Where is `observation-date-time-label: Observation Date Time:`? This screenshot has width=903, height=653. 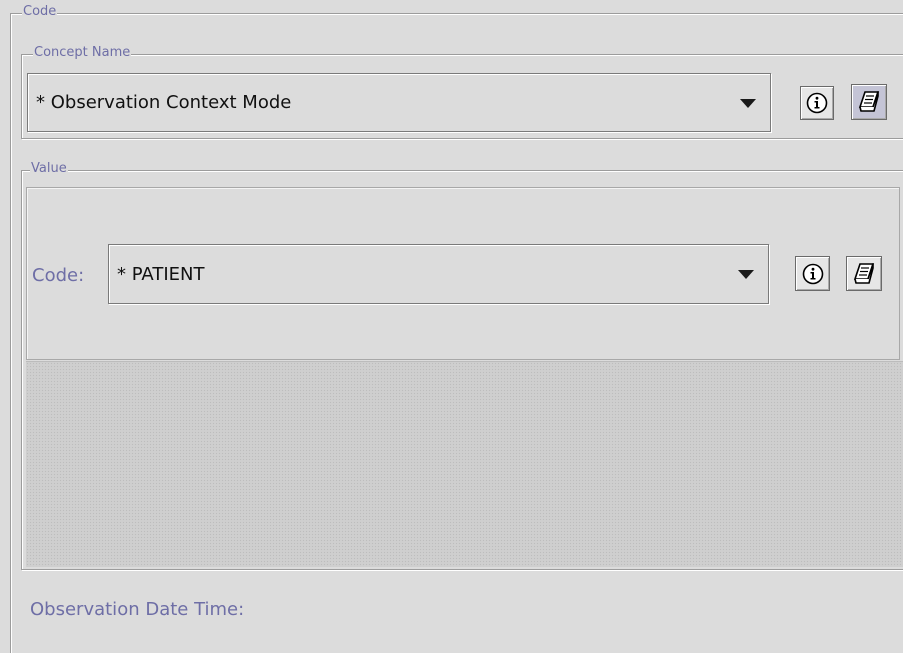 observation-date-time-label: Observation Date Time: is located at coordinates (137, 609).